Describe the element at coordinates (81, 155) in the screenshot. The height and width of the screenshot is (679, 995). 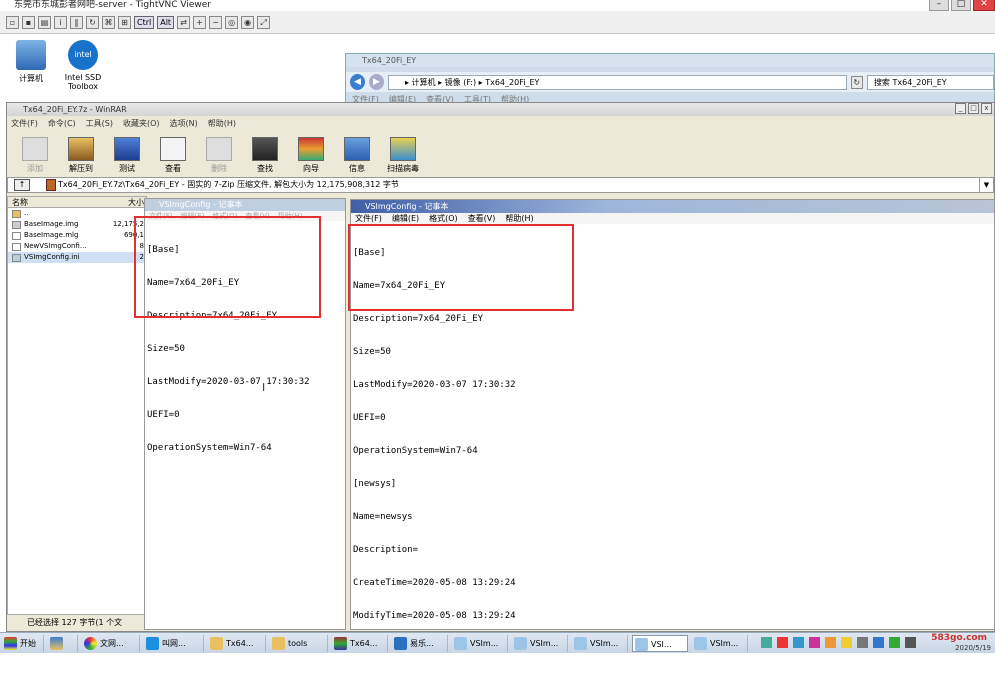
I see `extract-to-button: 解压到` at that location.